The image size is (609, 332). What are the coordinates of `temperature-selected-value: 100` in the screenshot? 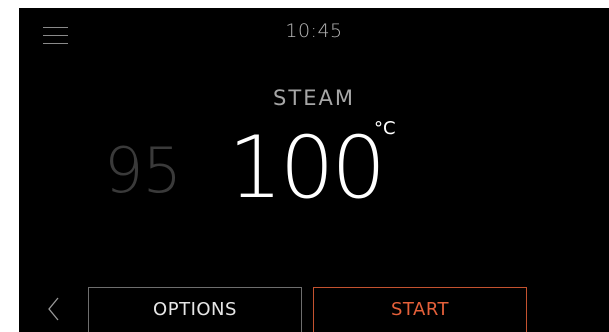 It's located at (307, 168).